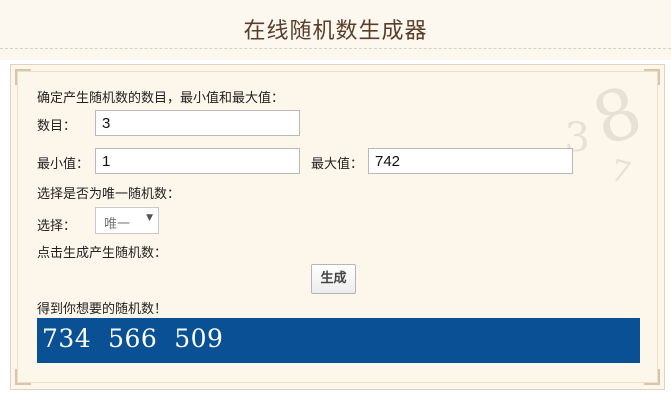 Image resolution: width=671 pixels, height=403 pixels. I want to click on page-title: 在线随机数生成器, so click(335, 31).